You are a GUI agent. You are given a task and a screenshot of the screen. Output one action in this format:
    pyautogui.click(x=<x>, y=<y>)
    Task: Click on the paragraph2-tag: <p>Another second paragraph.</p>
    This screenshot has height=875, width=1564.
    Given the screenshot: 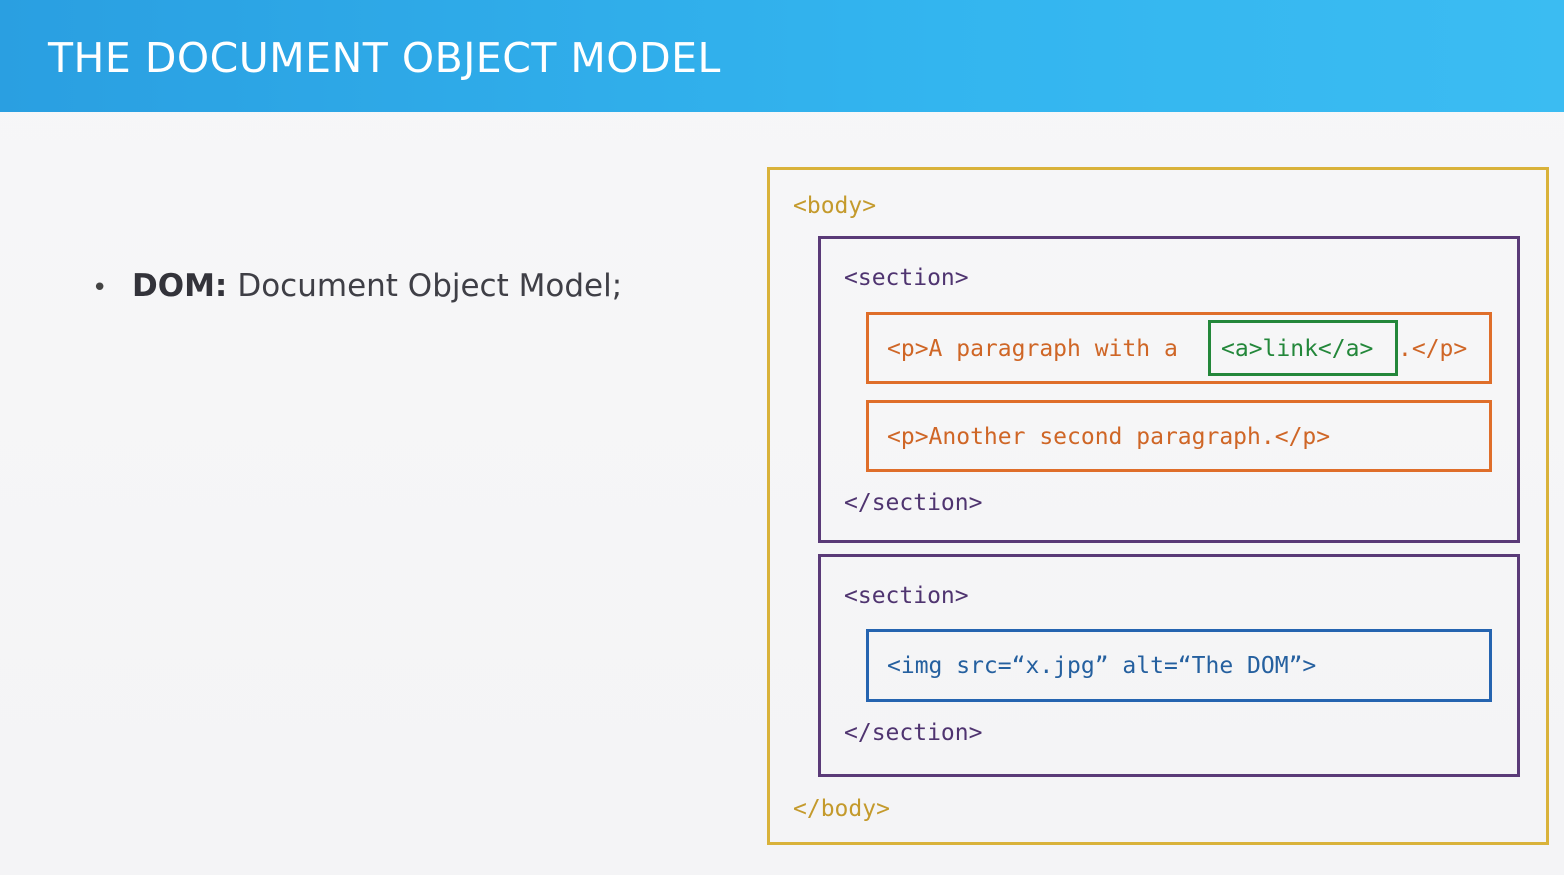 What is the action you would take?
    pyautogui.click(x=1109, y=437)
    